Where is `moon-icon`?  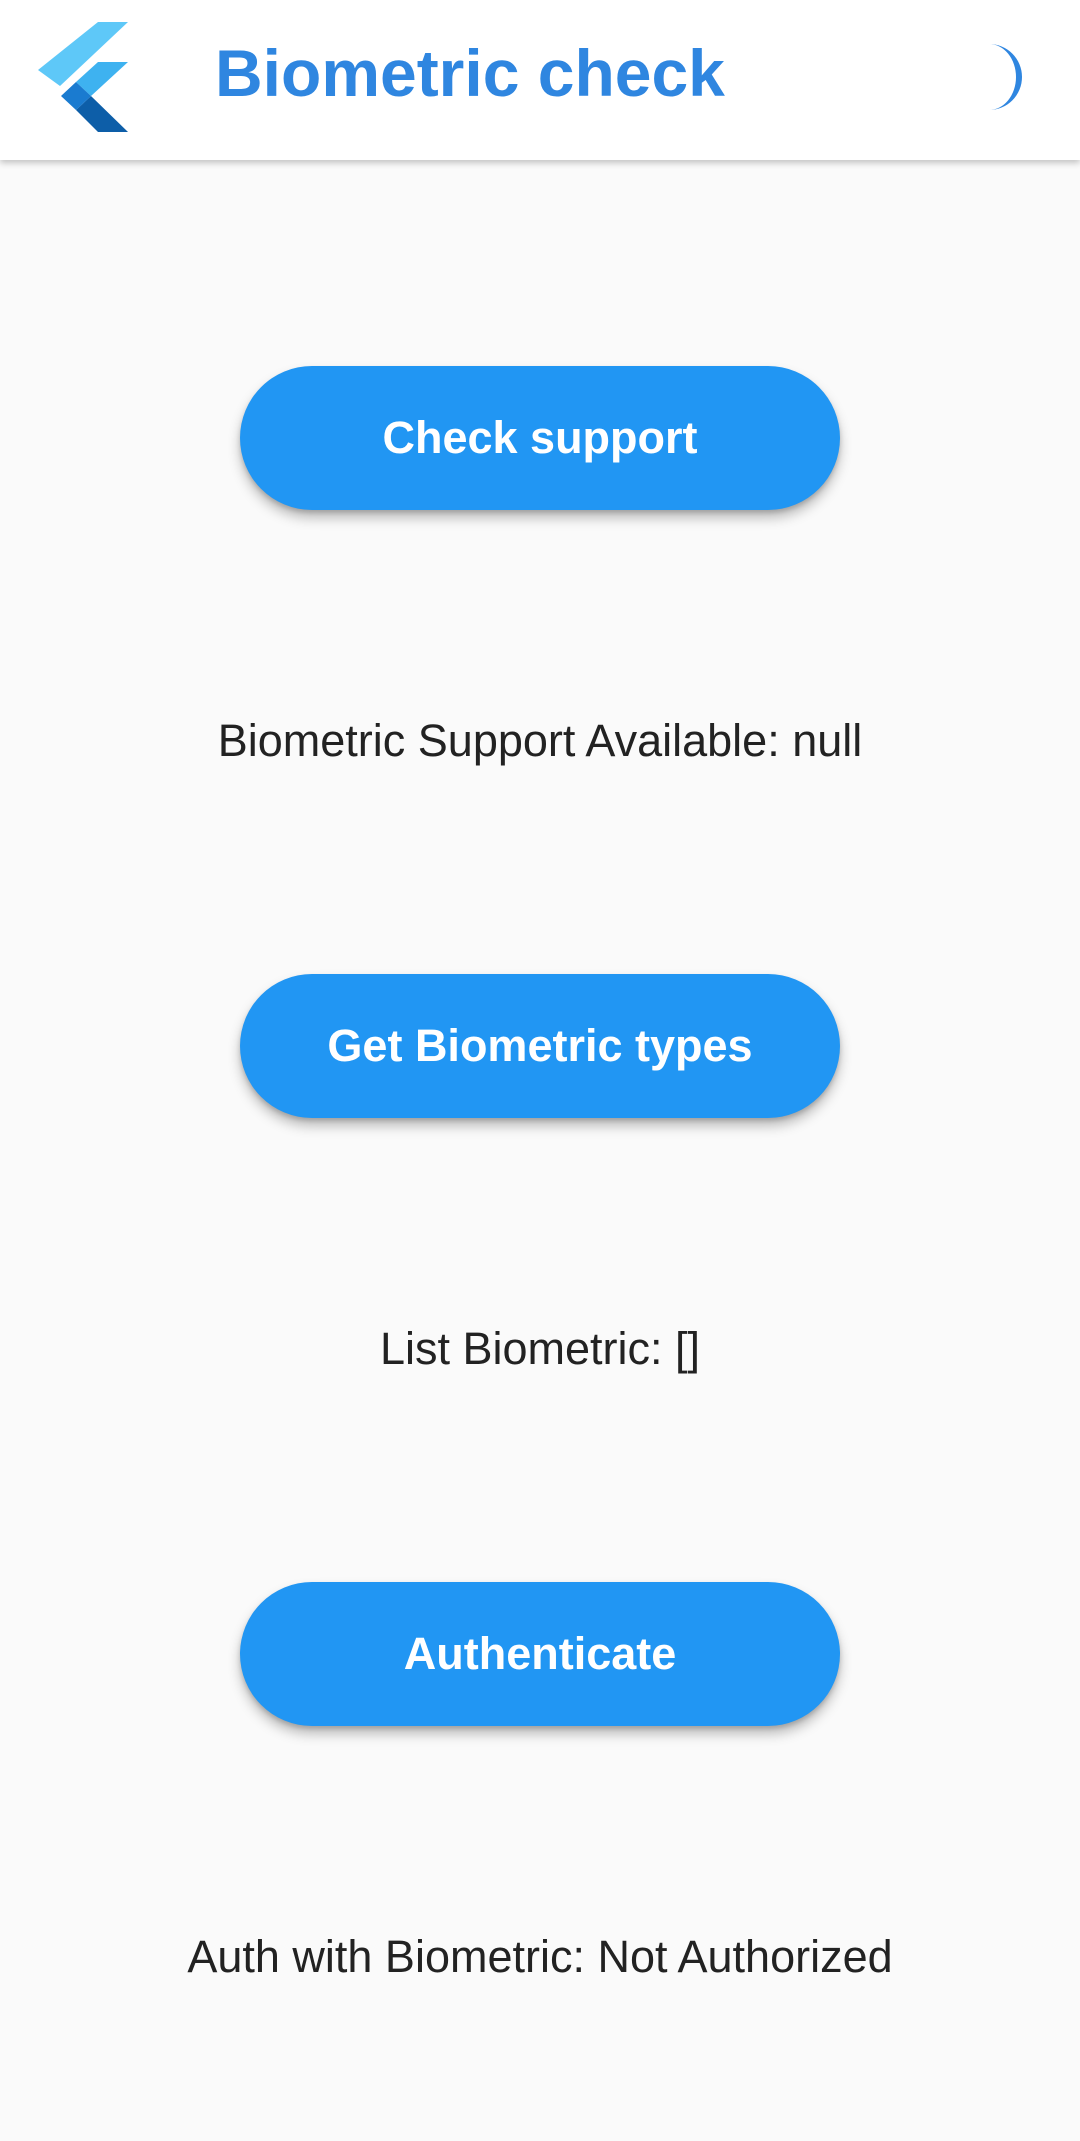
moon-icon is located at coordinates (1005, 77).